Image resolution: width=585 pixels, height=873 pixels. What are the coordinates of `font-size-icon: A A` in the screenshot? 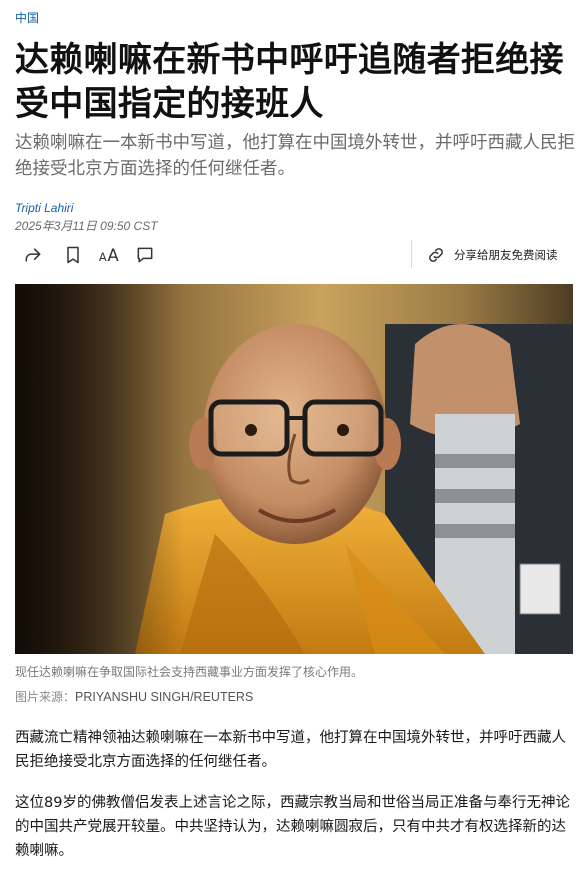 It's located at (109, 255).